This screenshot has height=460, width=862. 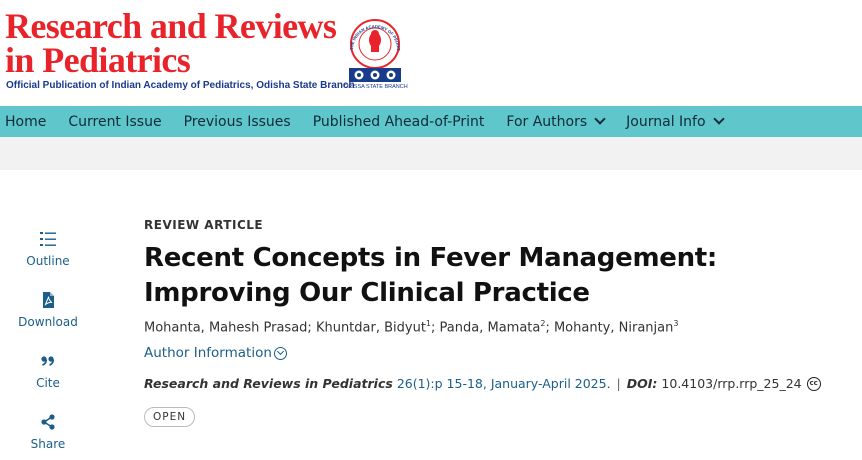 What do you see at coordinates (731, 383) in the screenshot?
I see `doi-value: 10.4103/rrp.rrp_25_24` at bounding box center [731, 383].